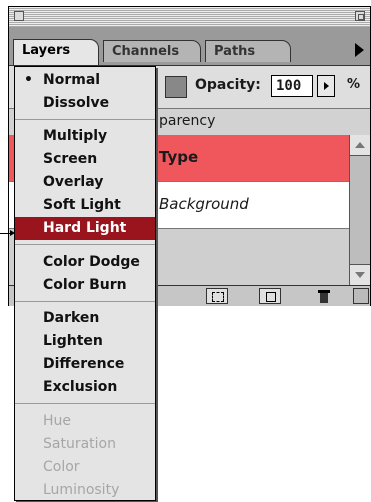 This screenshot has width=371, height=502. Describe the element at coordinates (228, 85) in the screenshot. I see `opacity-label: Opacity:` at that location.